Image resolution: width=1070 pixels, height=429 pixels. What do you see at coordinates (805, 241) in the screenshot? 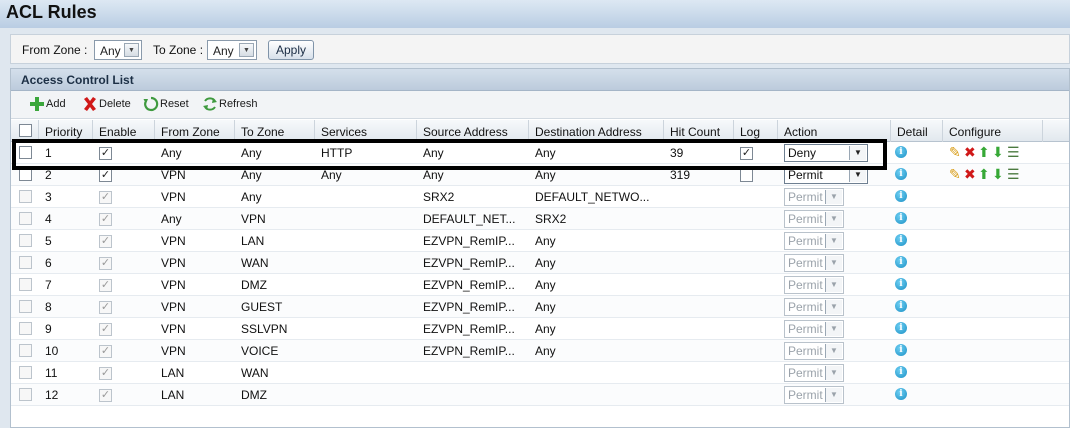
I see `action-value: Permit` at bounding box center [805, 241].